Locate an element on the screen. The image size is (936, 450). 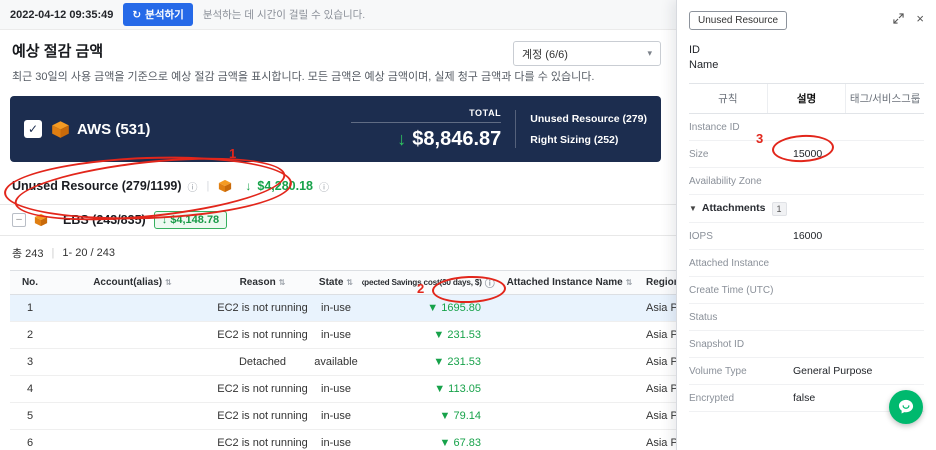
field-row-create-time: Create Time (UTC) is located at coordinates (806, 290).